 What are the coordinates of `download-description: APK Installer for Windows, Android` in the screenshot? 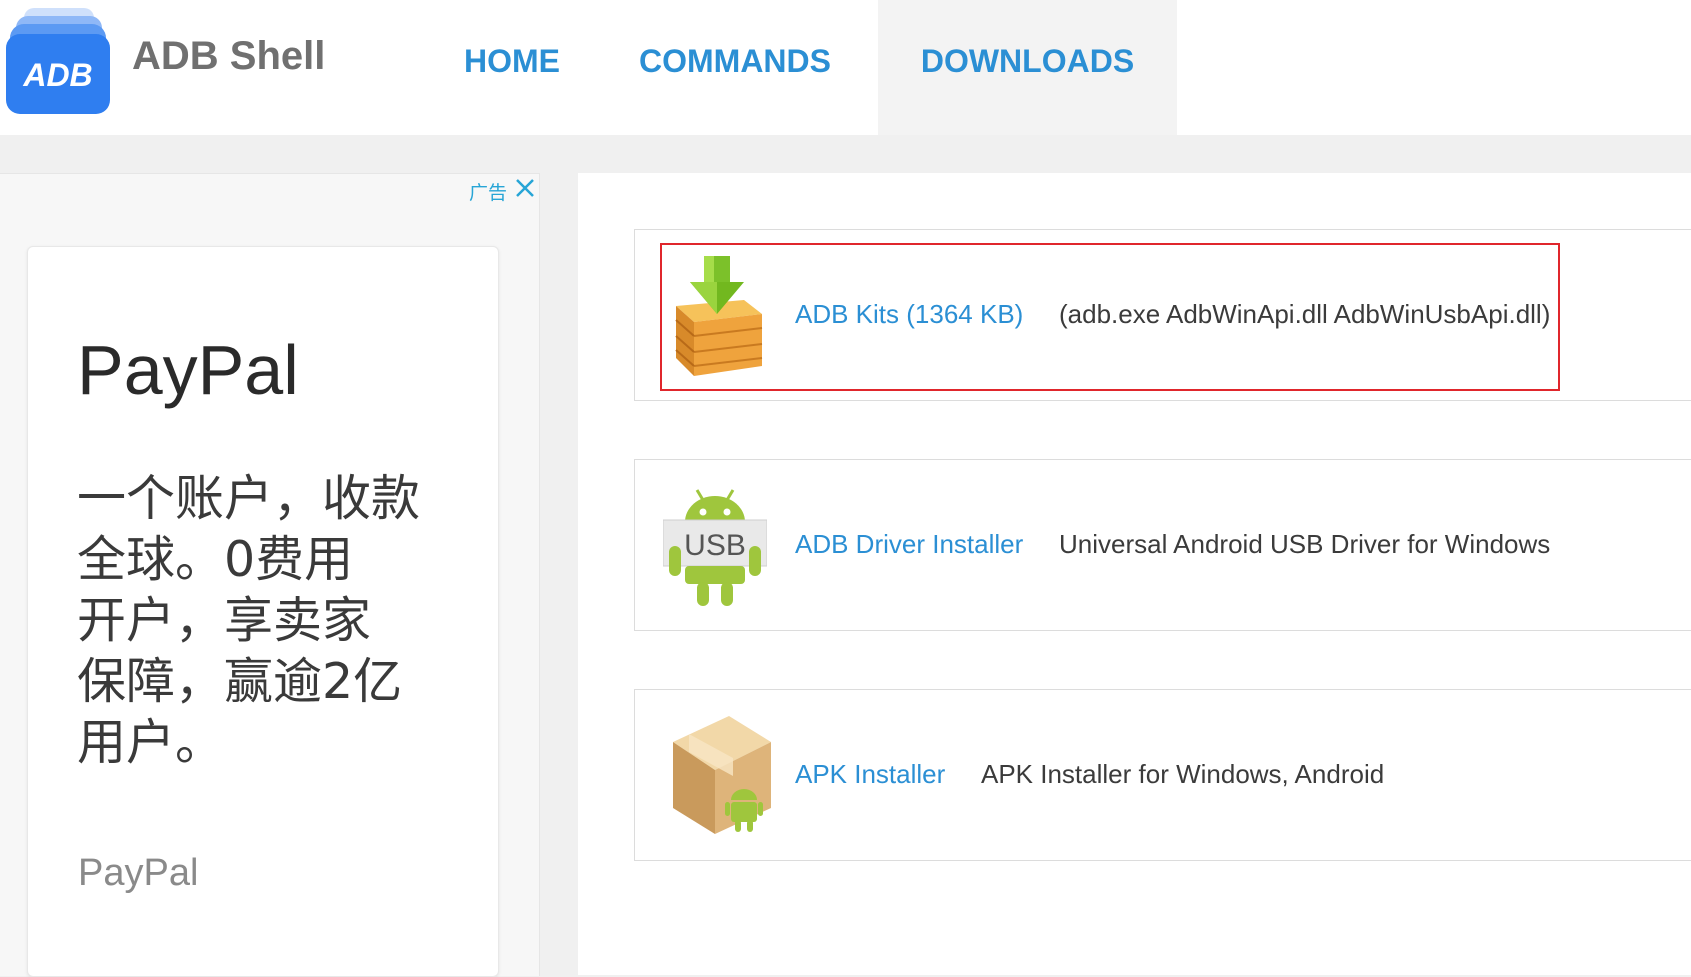 It's located at (1183, 774).